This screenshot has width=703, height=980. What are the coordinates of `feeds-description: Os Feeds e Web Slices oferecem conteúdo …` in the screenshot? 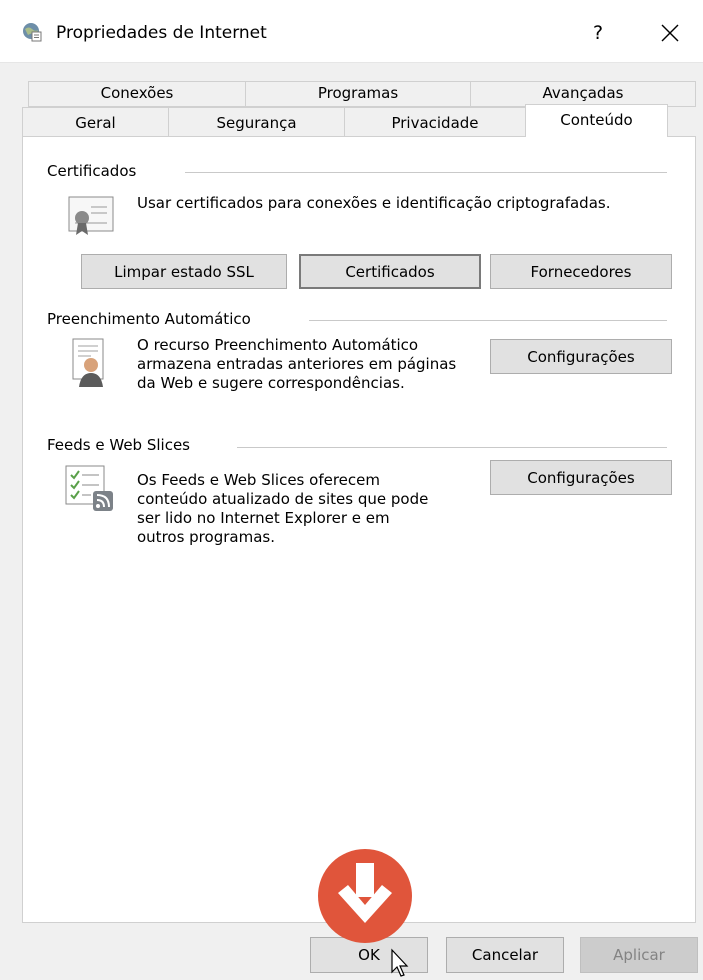 It's located at (282, 509).